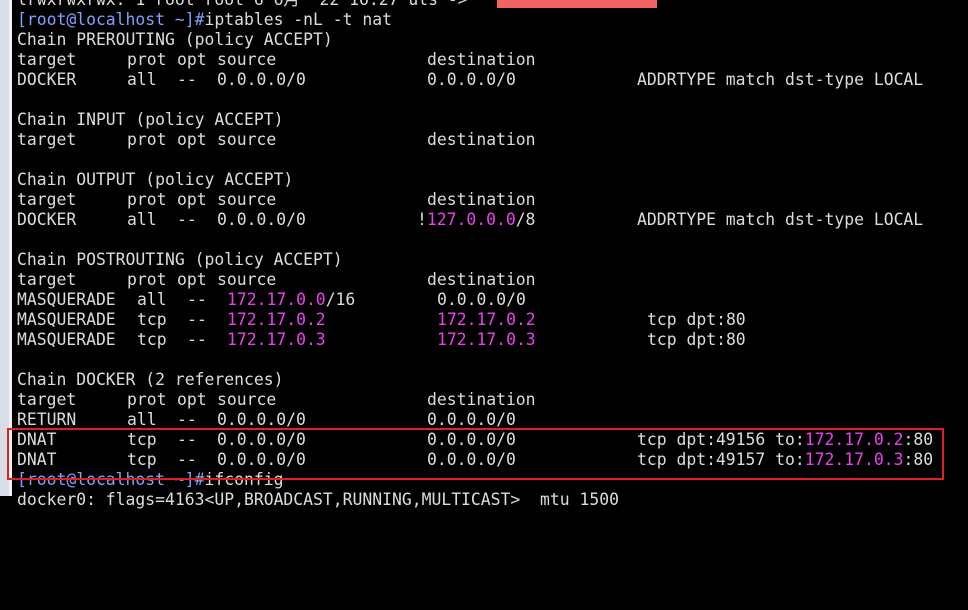  Describe the element at coordinates (175, 39) in the screenshot. I see `chain-header: Chain PREROUTING (policy ACCEPT)` at that location.